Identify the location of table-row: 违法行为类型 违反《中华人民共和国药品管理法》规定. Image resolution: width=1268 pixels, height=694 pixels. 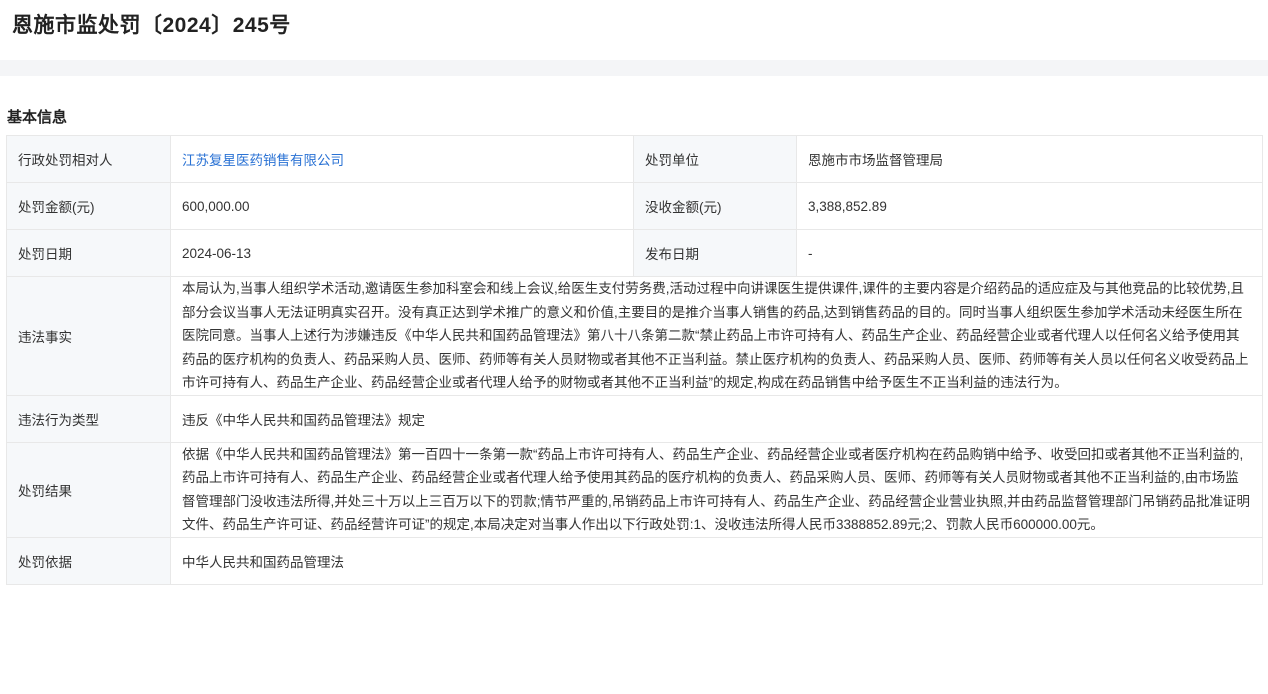
(634, 418).